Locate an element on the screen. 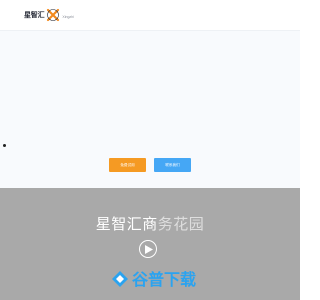 The width and height of the screenshot is (320, 300). watermark: 谷普下载 is located at coordinates (154, 279).